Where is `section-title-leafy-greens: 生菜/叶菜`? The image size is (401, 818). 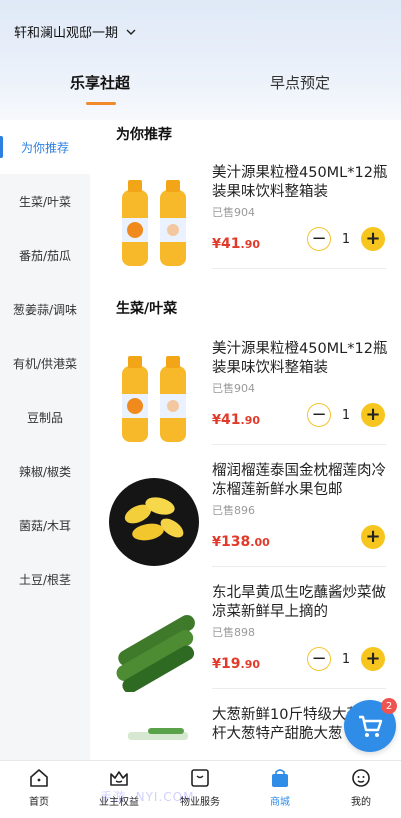
section-title-leafy-greens: 生菜/叶菜 is located at coordinates (147, 309).